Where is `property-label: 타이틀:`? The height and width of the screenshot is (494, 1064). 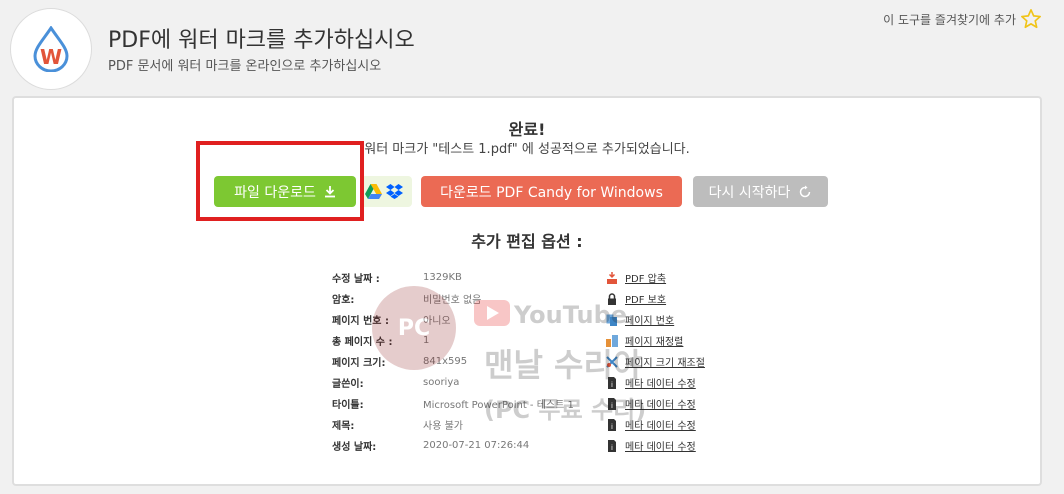
property-label: 타이틀: is located at coordinates (348, 405).